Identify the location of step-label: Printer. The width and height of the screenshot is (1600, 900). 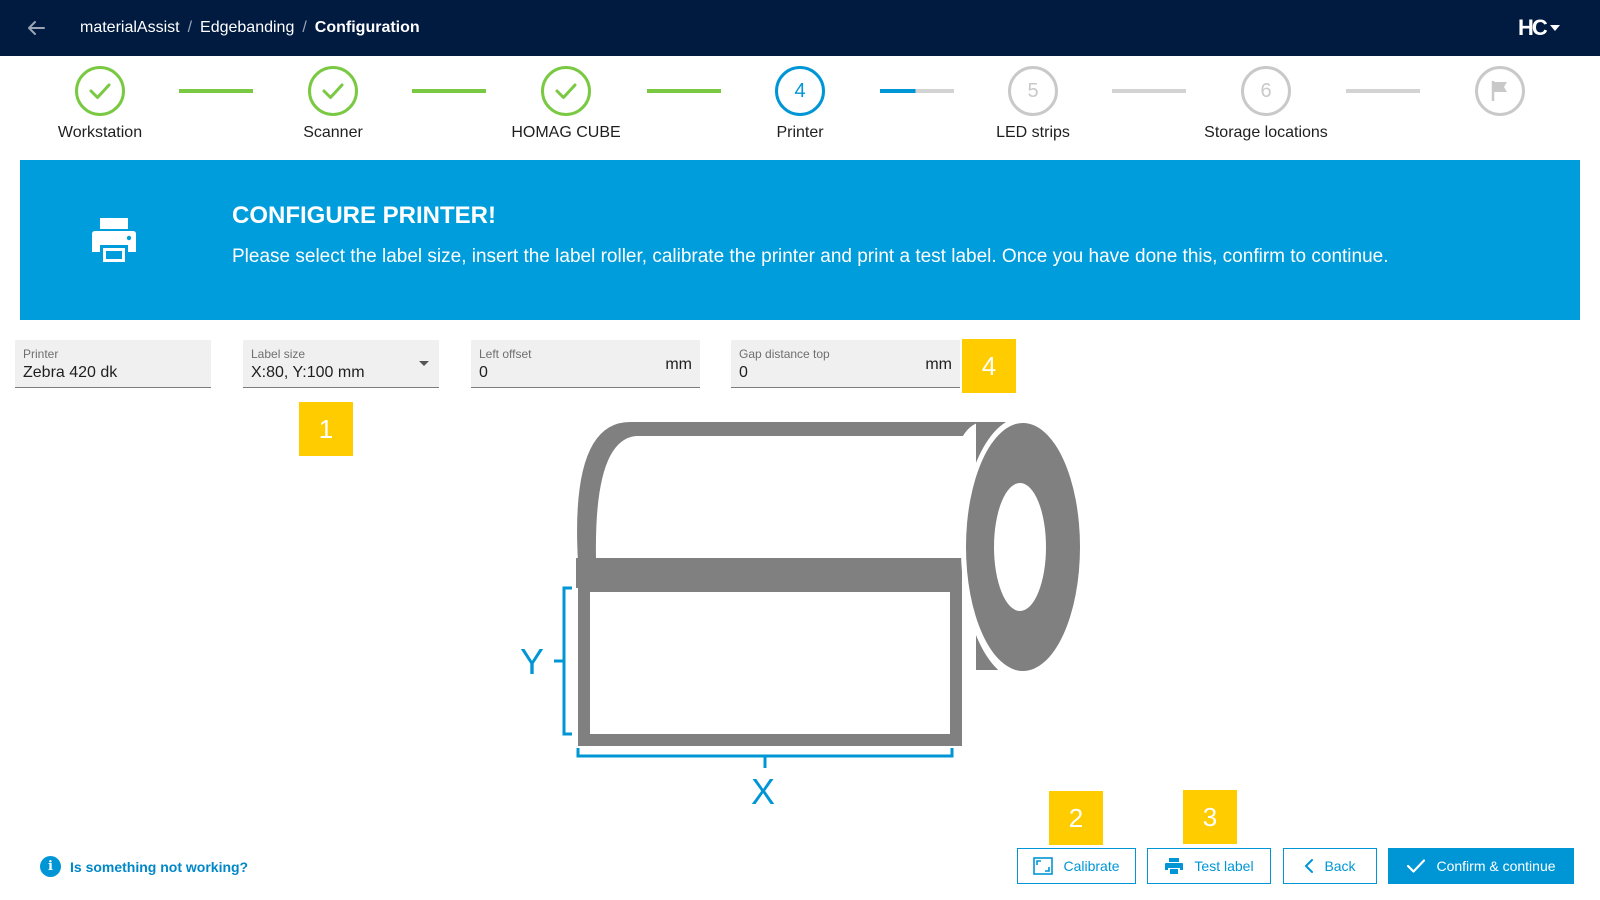
(800, 132).